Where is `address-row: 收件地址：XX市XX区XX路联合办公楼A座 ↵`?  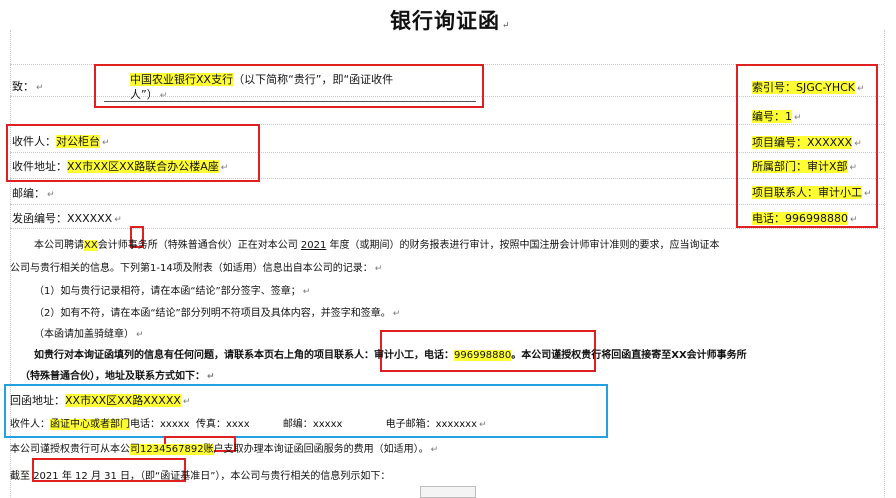
address-row: 收件地址：XX市XX区XX路联合办公楼A座 ↵ is located at coordinates (120, 166).